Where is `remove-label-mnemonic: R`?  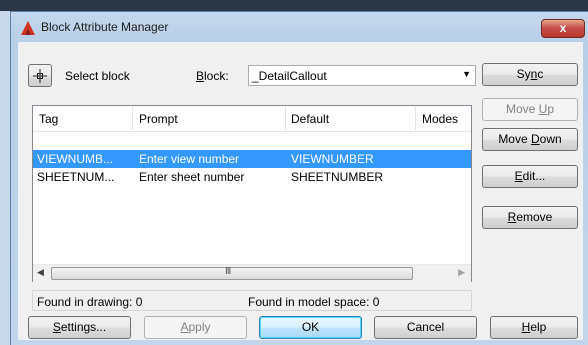
remove-label-mnemonic: R is located at coordinates (512, 217).